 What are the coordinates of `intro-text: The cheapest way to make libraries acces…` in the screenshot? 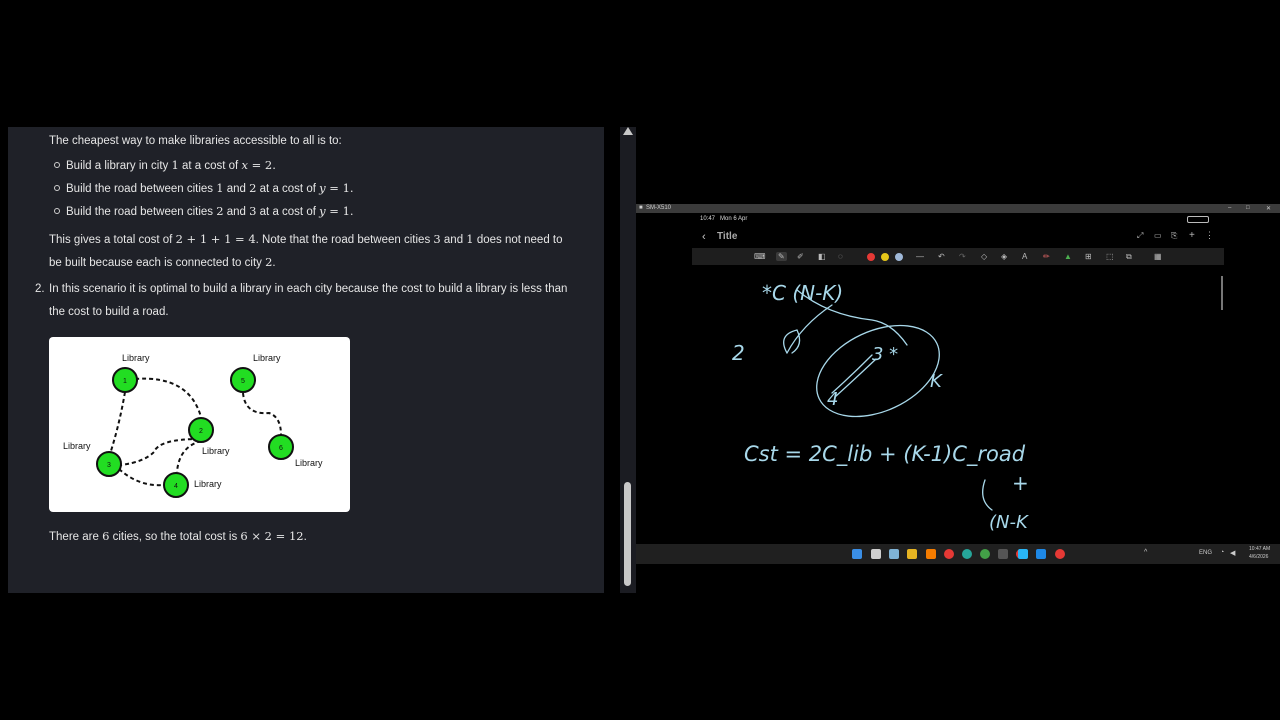 It's located at (195, 141).